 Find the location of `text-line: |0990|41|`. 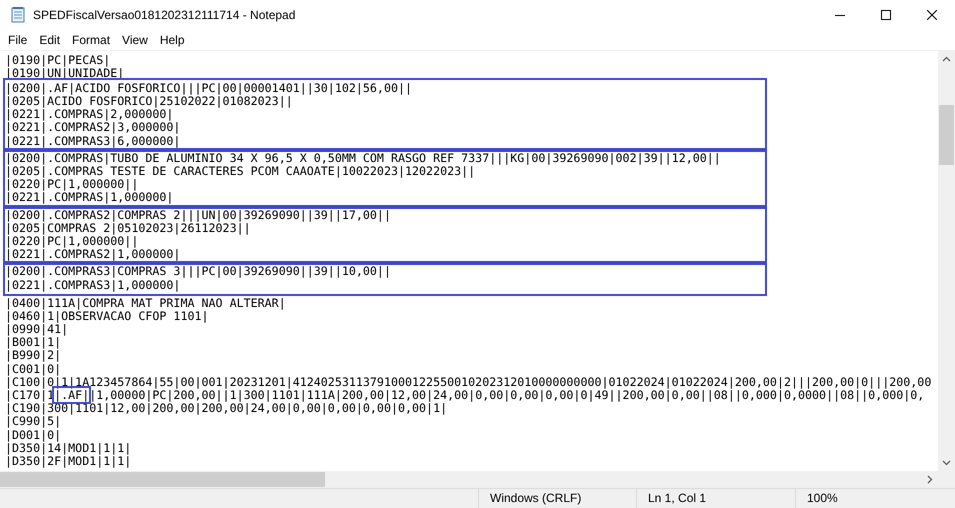

text-line: |0990|41| is located at coordinates (36, 329).